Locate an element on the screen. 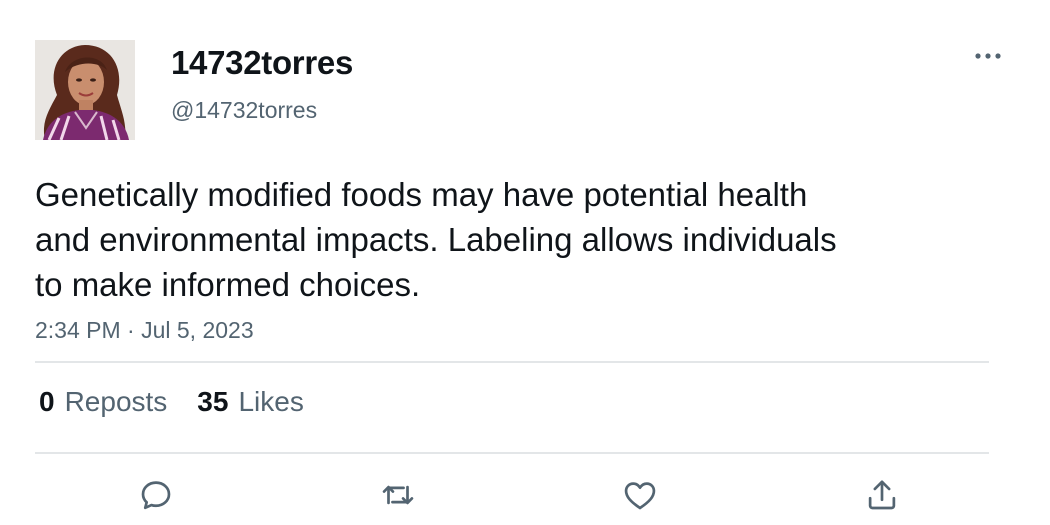 This screenshot has height=525, width=1050. like-button is located at coordinates (640, 495).